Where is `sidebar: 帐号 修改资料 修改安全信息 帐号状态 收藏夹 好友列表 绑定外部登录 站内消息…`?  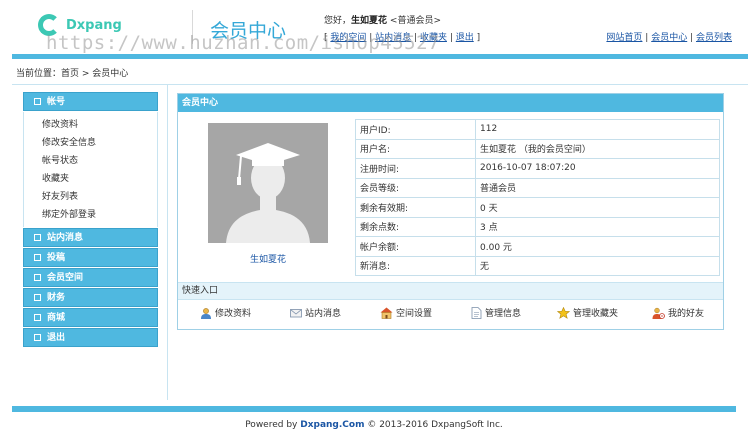 sidebar: 帐号 修改资料 修改安全信息 帐号状态 收藏夹 好友列表 绑定外部登录 站内消息… is located at coordinates (90, 220).